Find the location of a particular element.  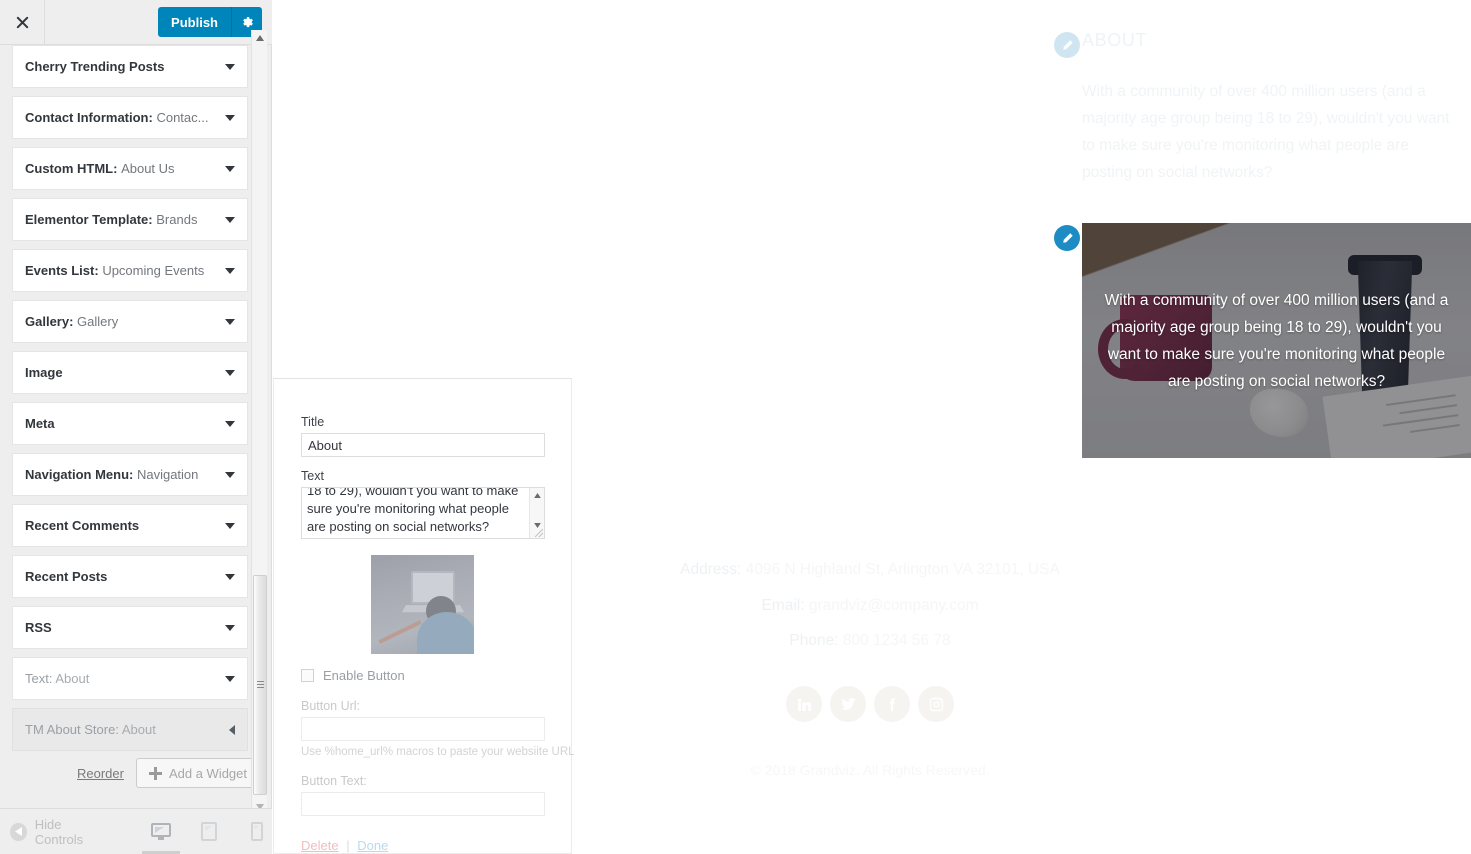

widget-edit-form-panel: Title Text is located at coordinates (424, 616).